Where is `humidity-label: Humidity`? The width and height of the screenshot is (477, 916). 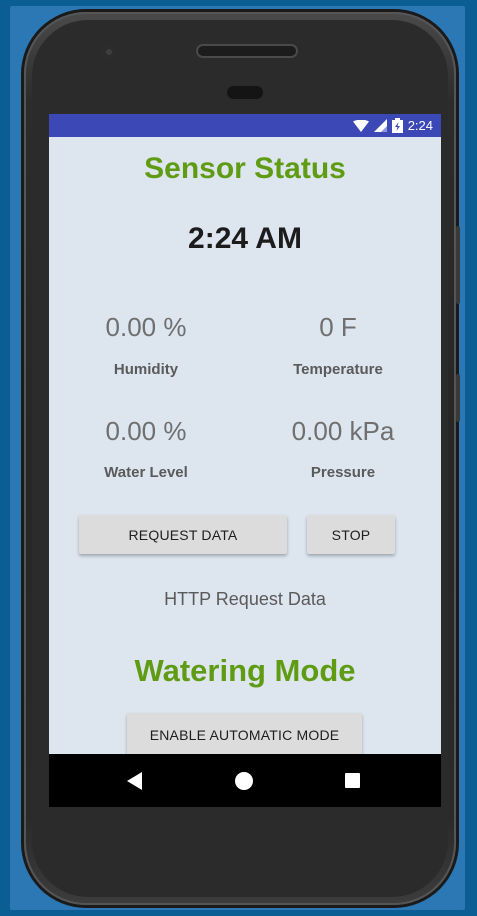
humidity-label: Humidity is located at coordinates (146, 369).